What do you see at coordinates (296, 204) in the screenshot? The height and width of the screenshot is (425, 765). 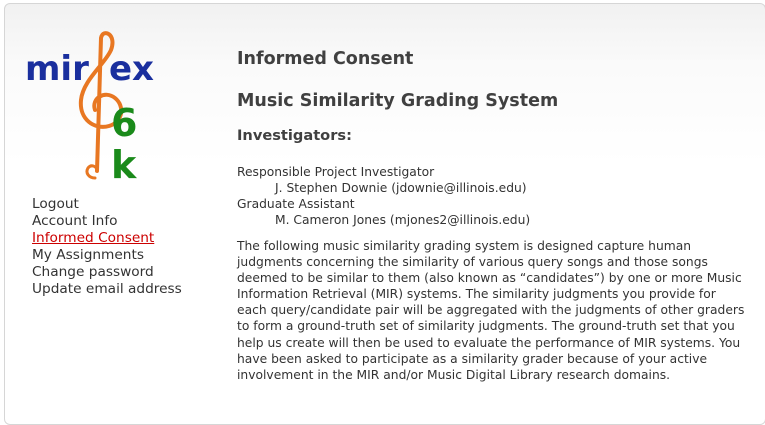 I see `role-label: Graduate Assistant` at bounding box center [296, 204].